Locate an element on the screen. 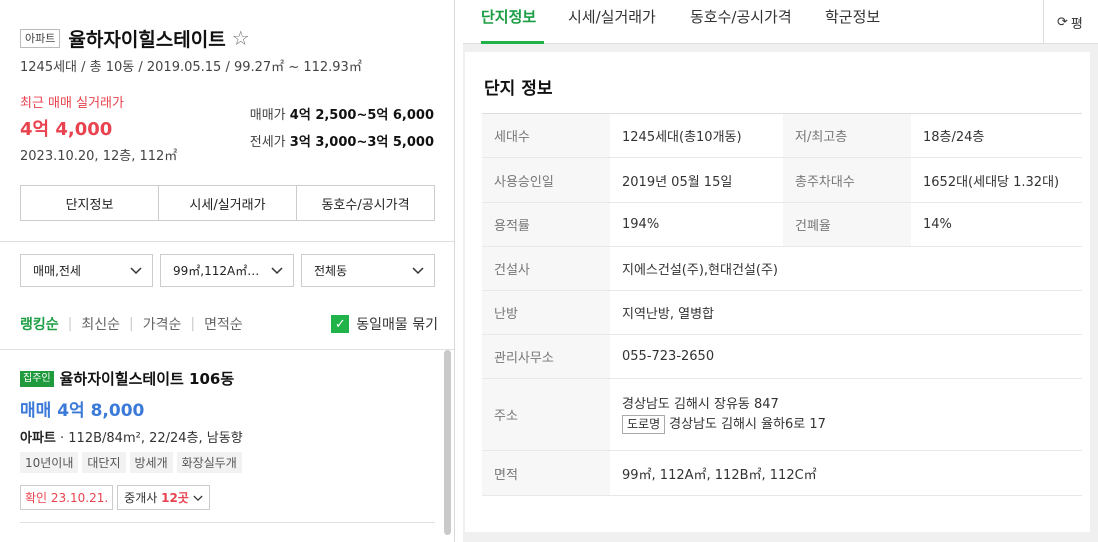 This screenshot has height=542, width=1098. scrollbar is located at coordinates (447, 442).